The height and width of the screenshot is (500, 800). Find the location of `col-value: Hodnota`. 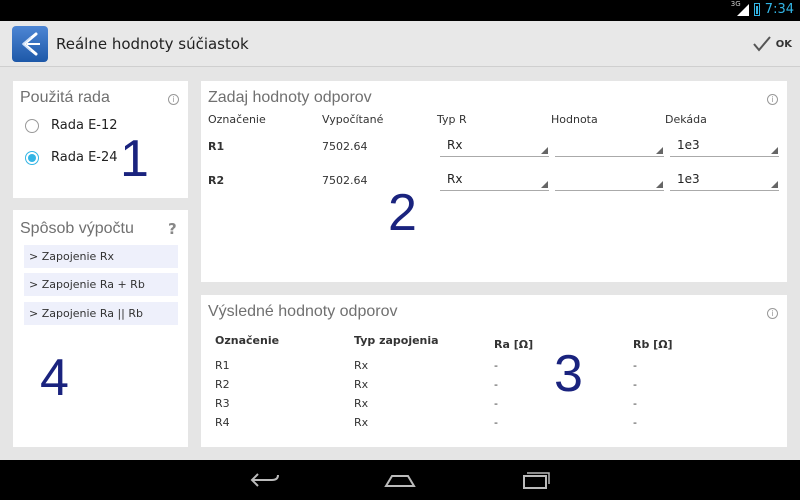

col-value: Hodnota is located at coordinates (574, 119).